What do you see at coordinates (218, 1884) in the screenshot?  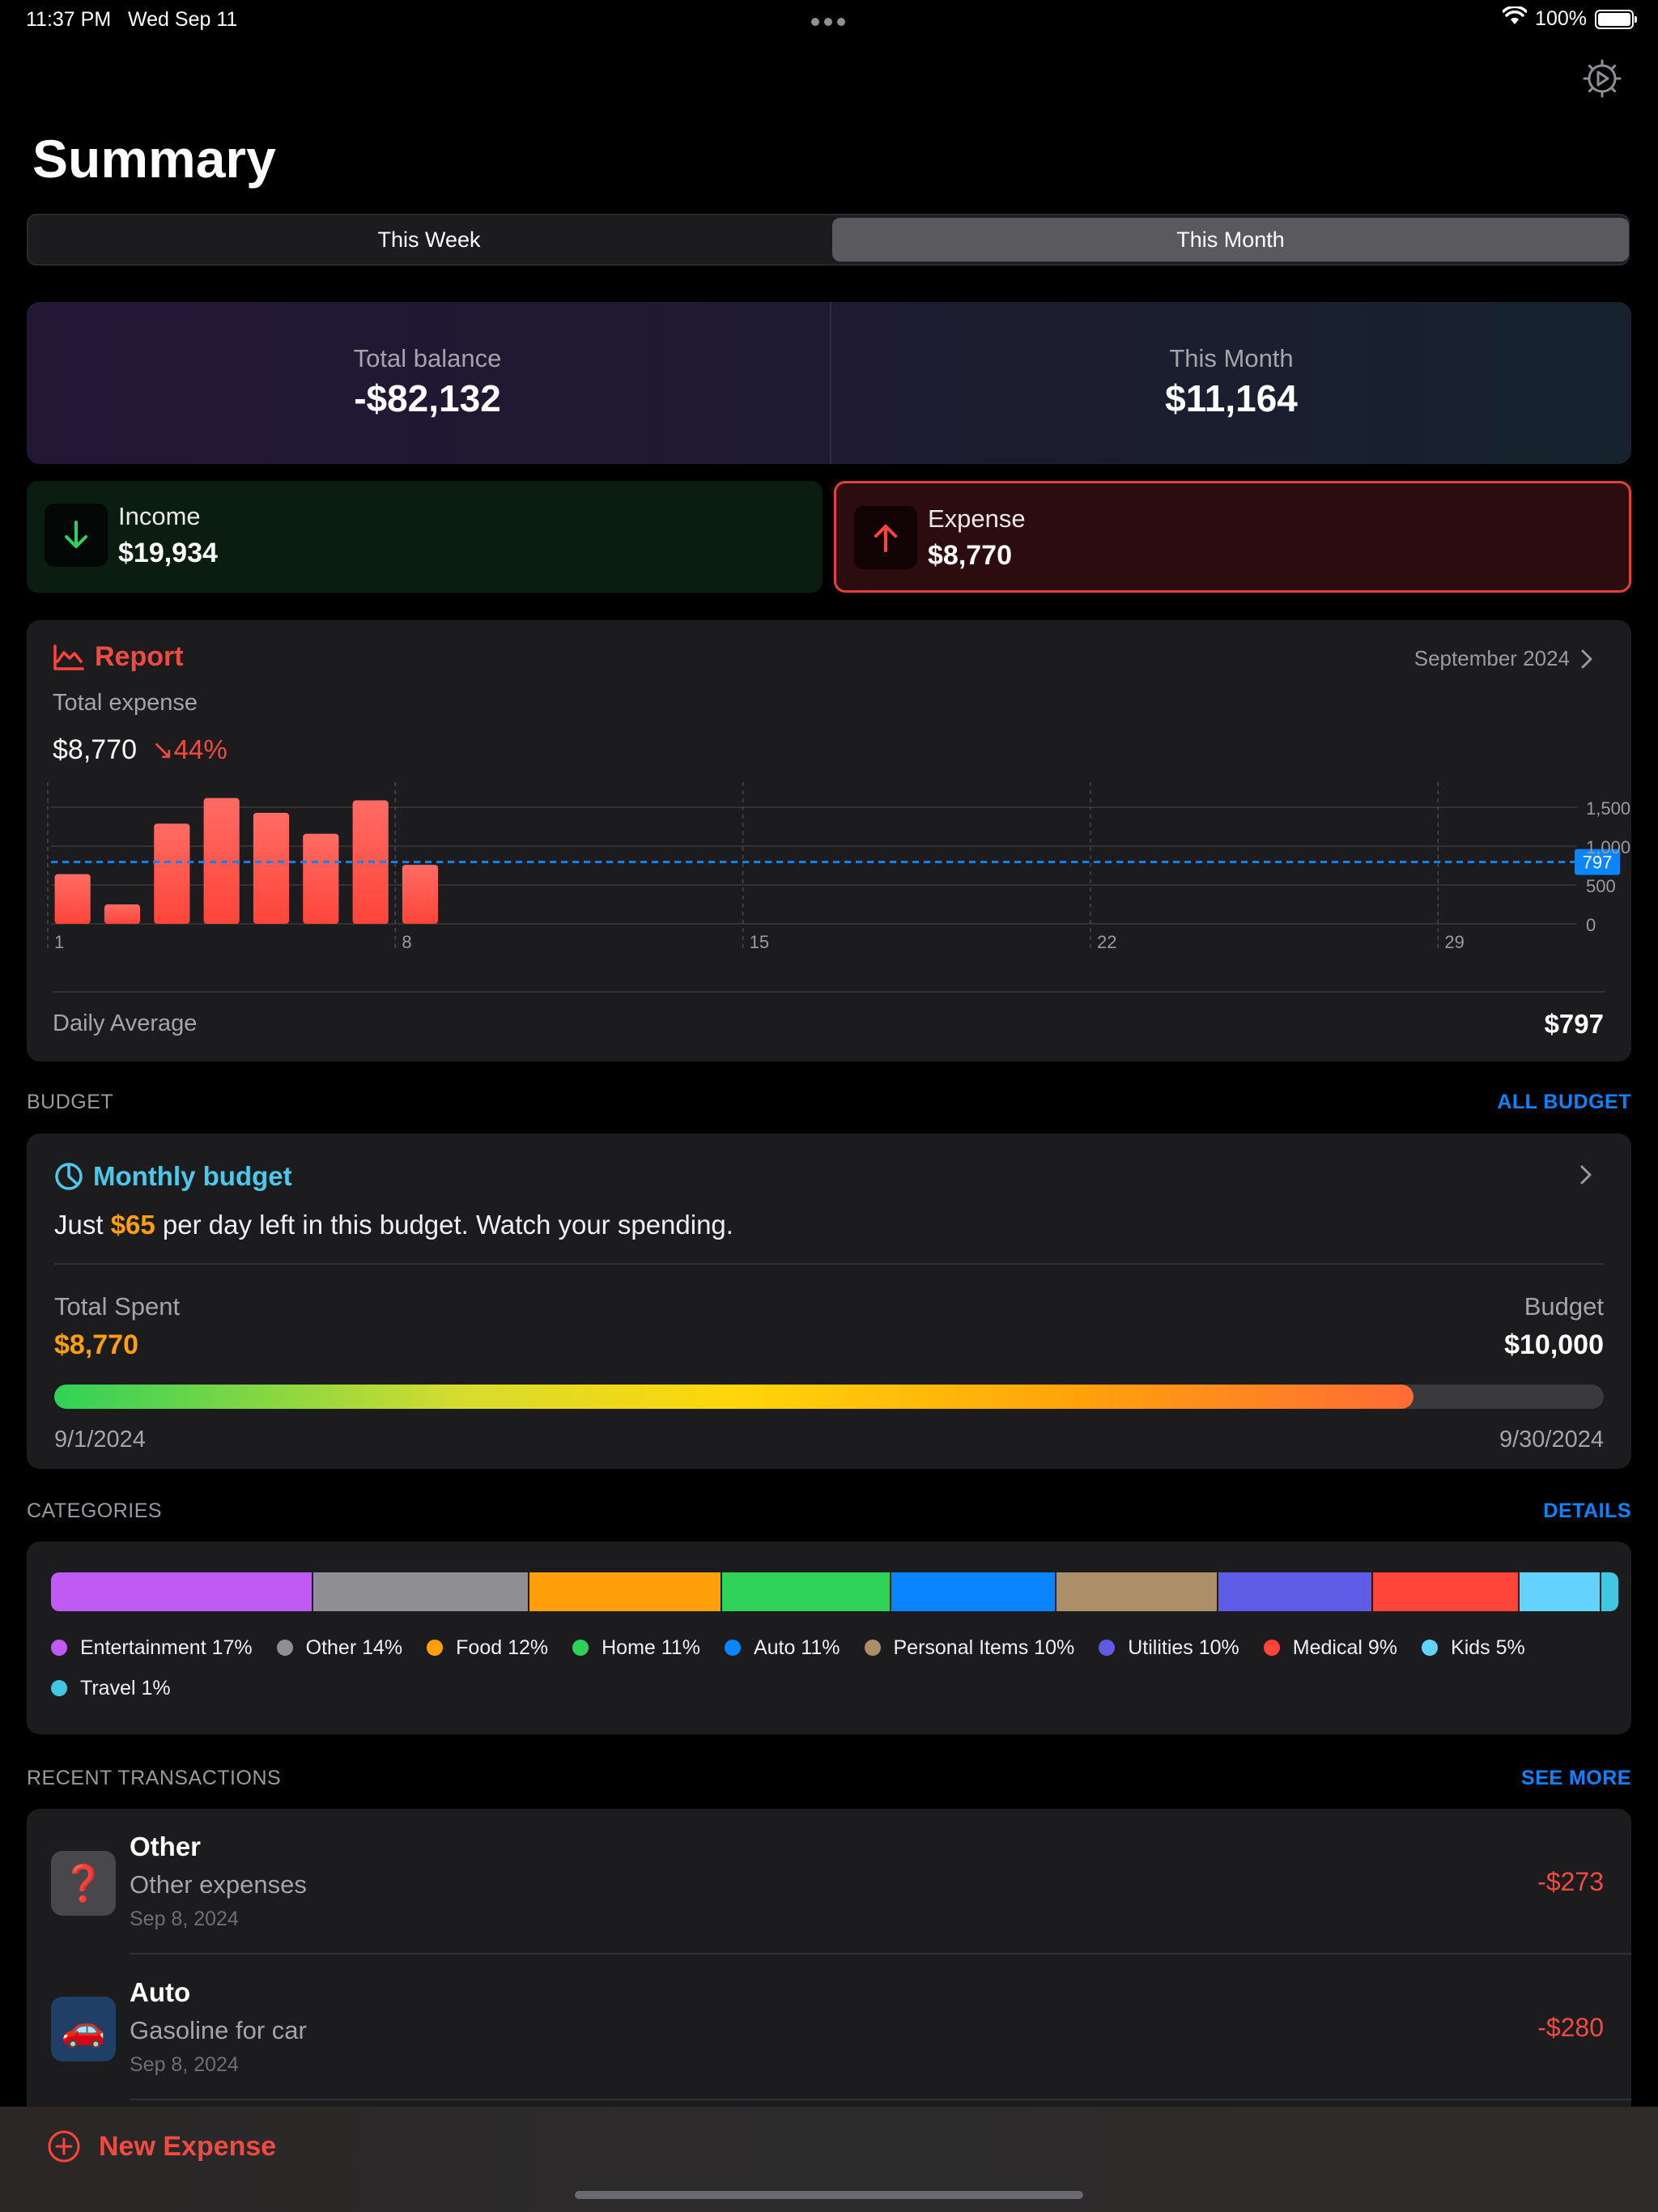 I see `transaction-description: Other expenses` at bounding box center [218, 1884].